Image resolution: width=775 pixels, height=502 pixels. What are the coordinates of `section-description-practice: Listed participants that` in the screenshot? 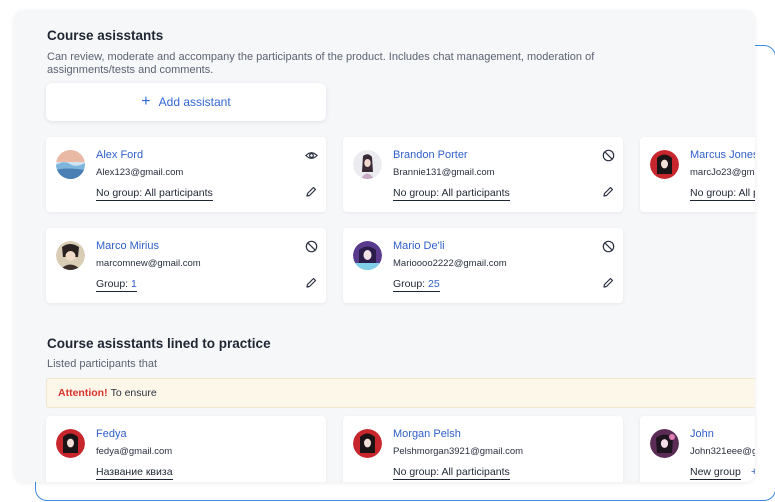 It's located at (102, 364).